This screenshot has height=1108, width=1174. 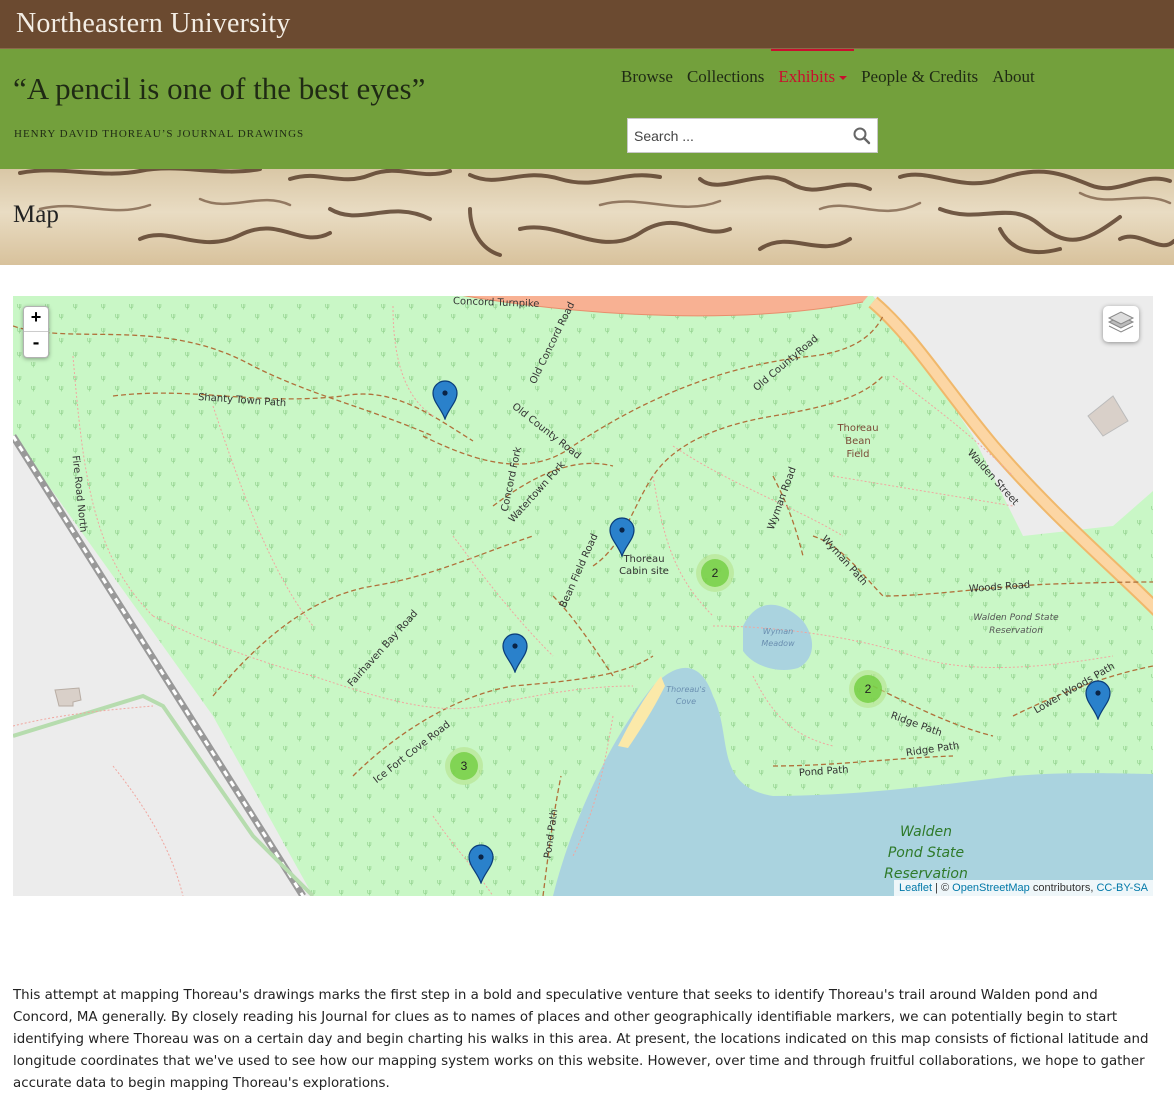 I want to click on nav-label: Collections, so click(x=725, y=76).